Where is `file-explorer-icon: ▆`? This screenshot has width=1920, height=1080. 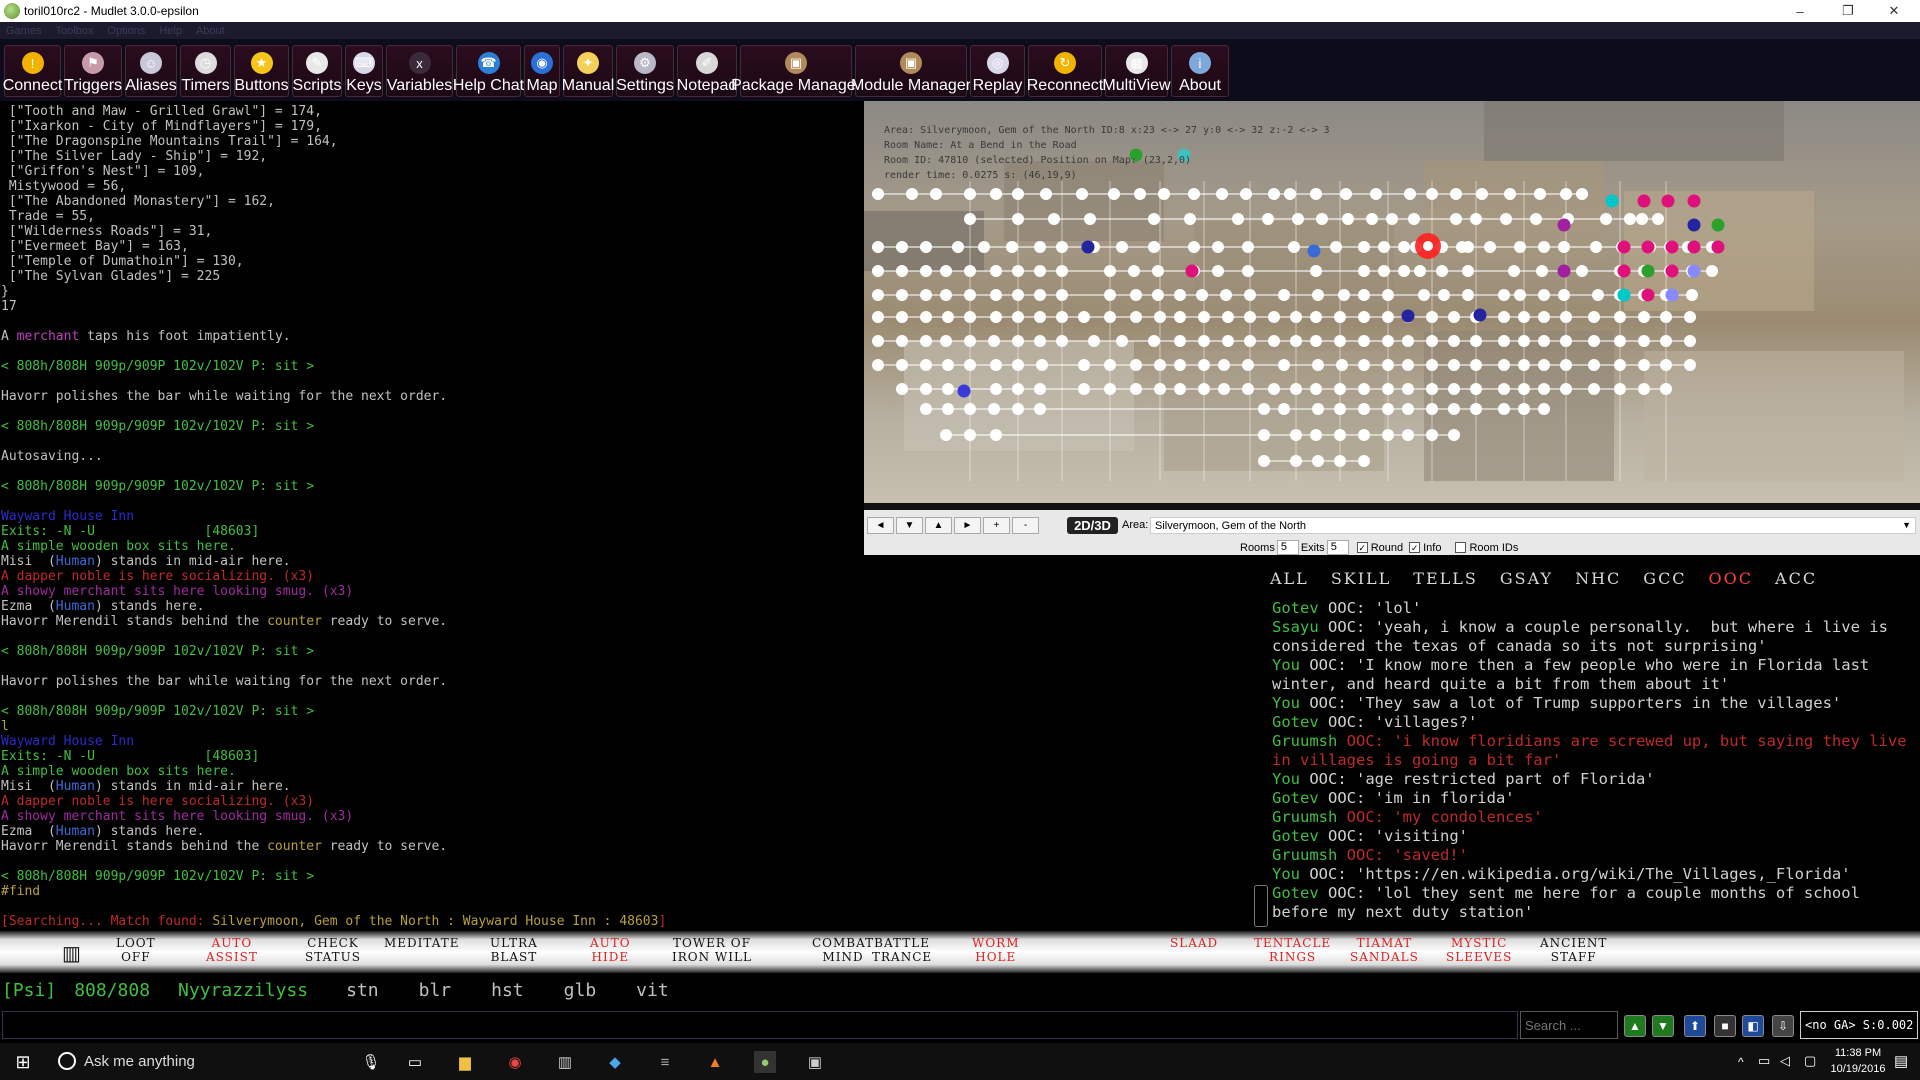
file-explorer-icon: ▆ is located at coordinates (465, 1062).